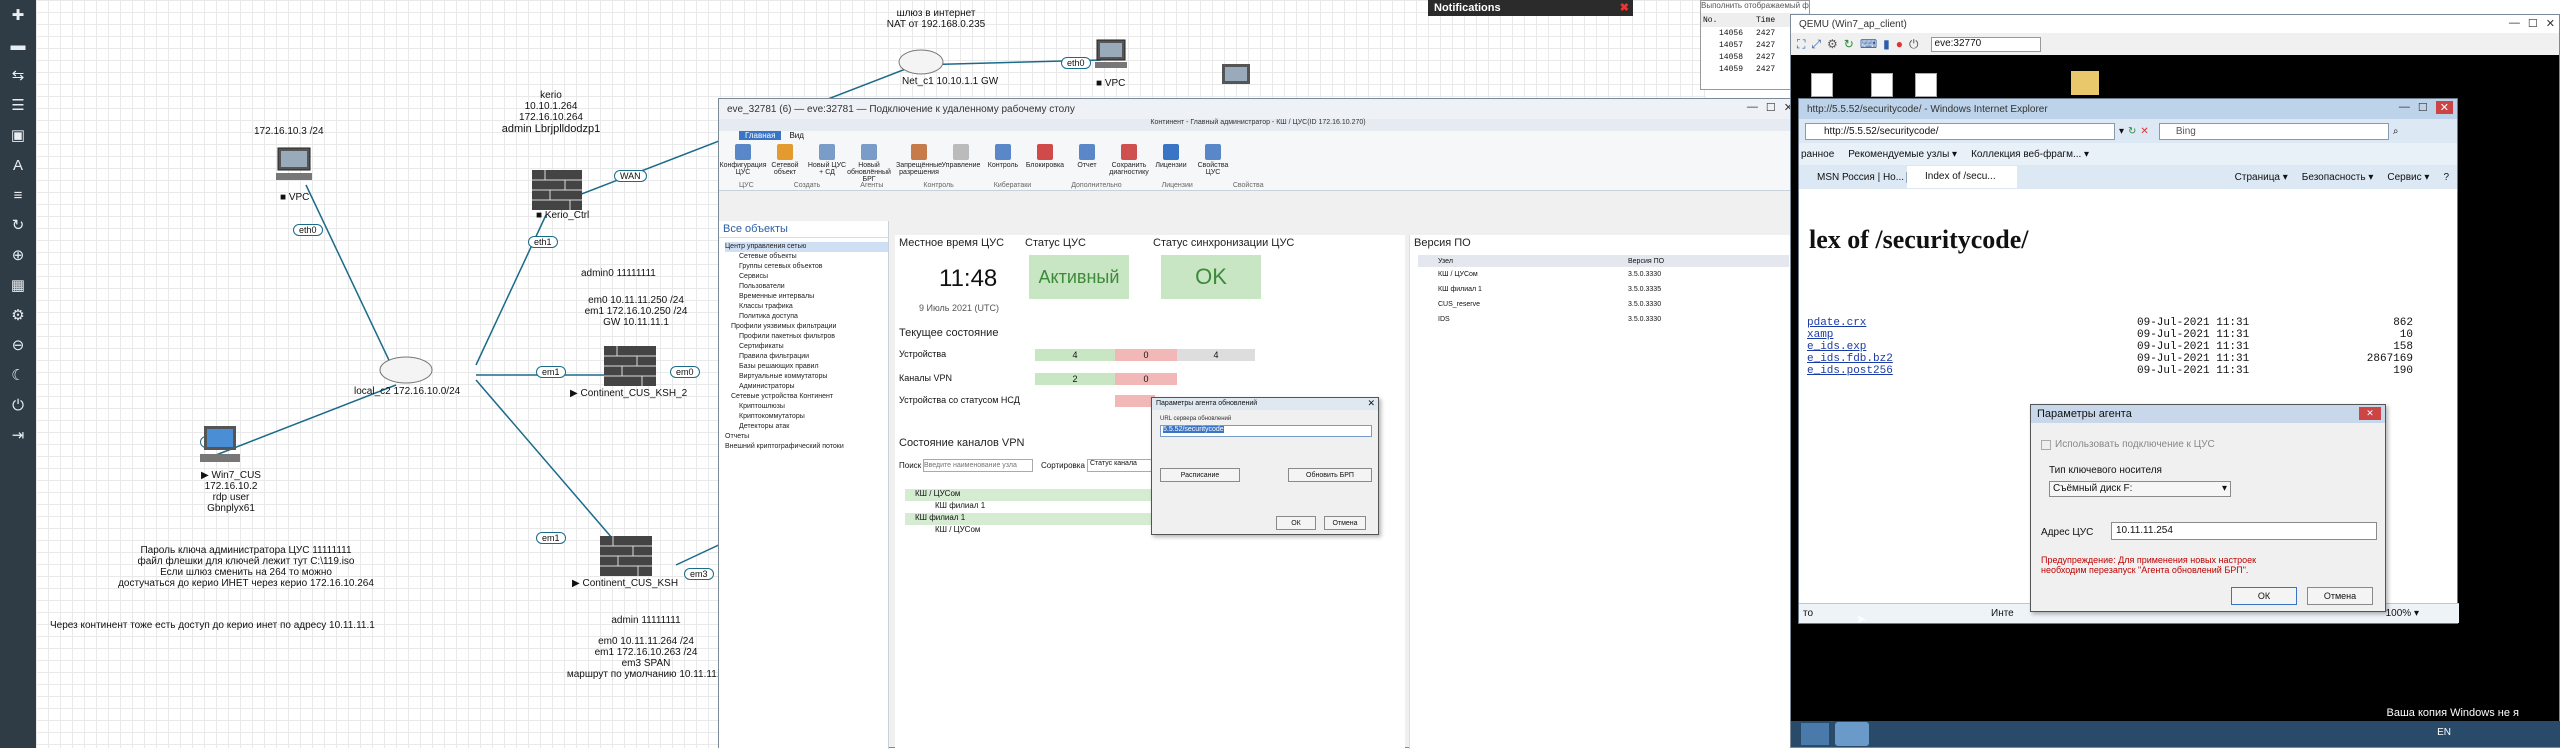 This screenshot has height=749, width=2560. I want to click on tree-item: Сетевые устройства Континент, so click(806, 397).